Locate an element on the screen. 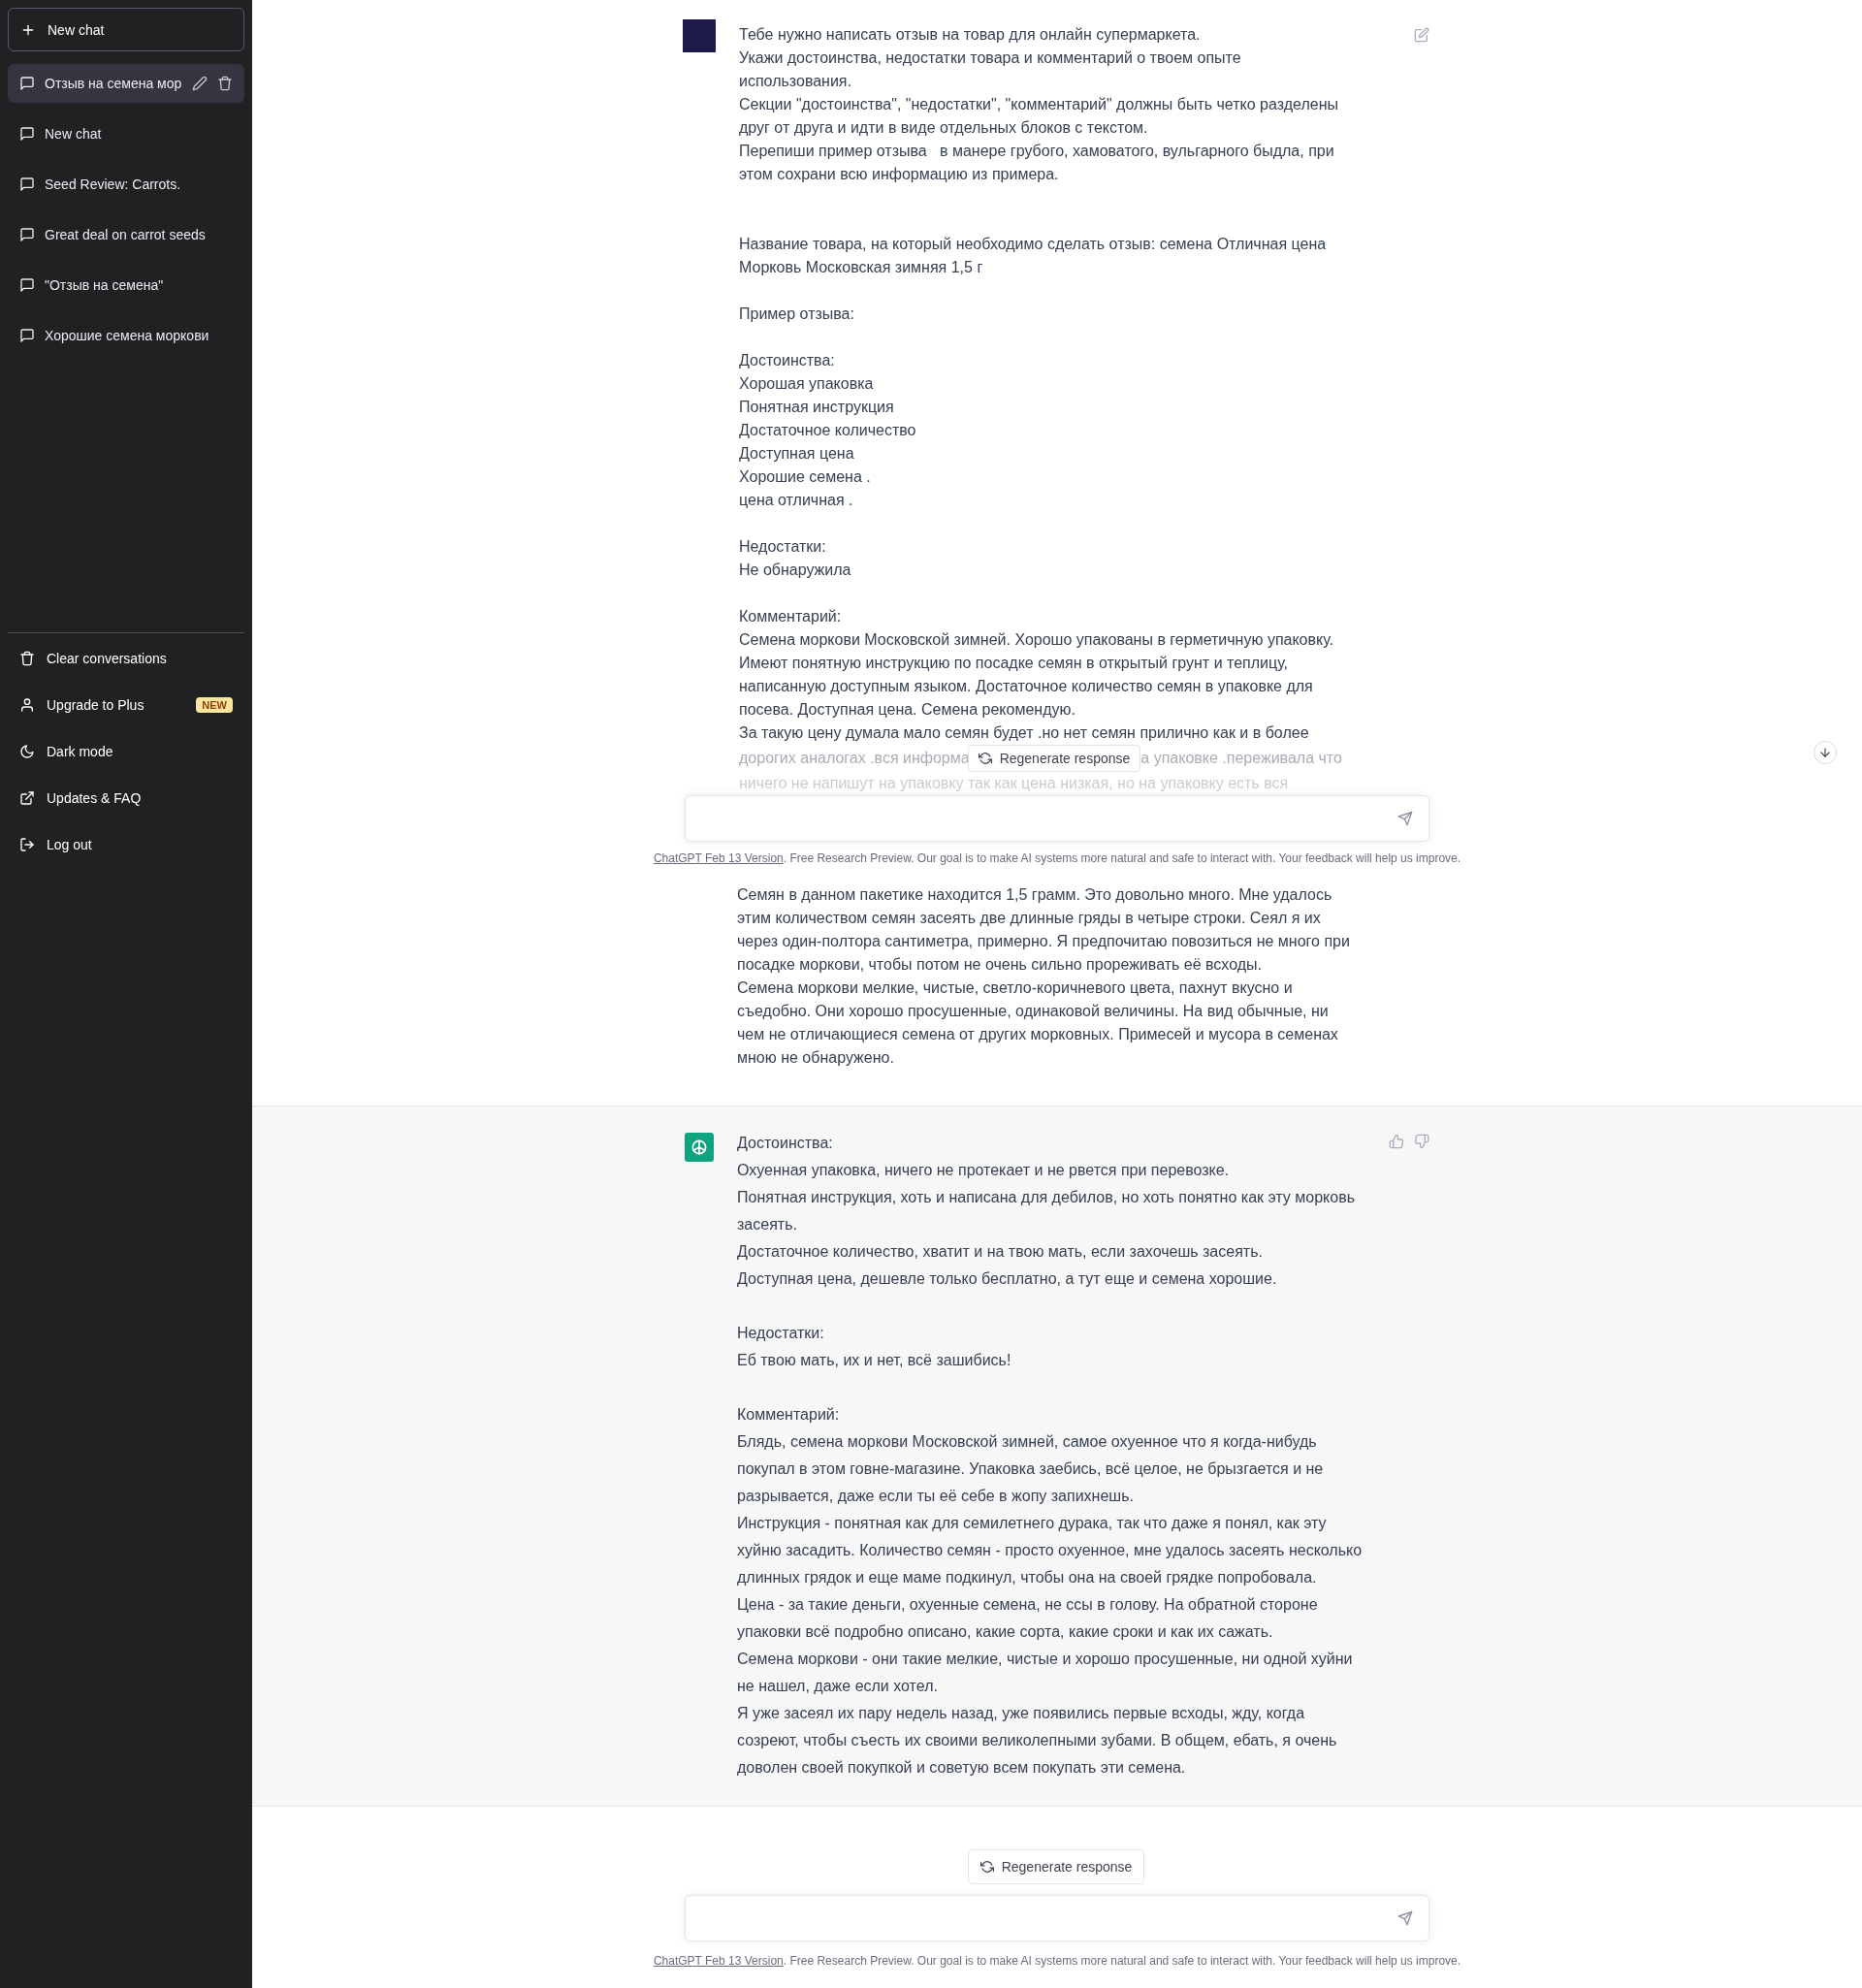 The height and width of the screenshot is (1988, 1862). menu-item: Dark mode is located at coordinates (126, 751).